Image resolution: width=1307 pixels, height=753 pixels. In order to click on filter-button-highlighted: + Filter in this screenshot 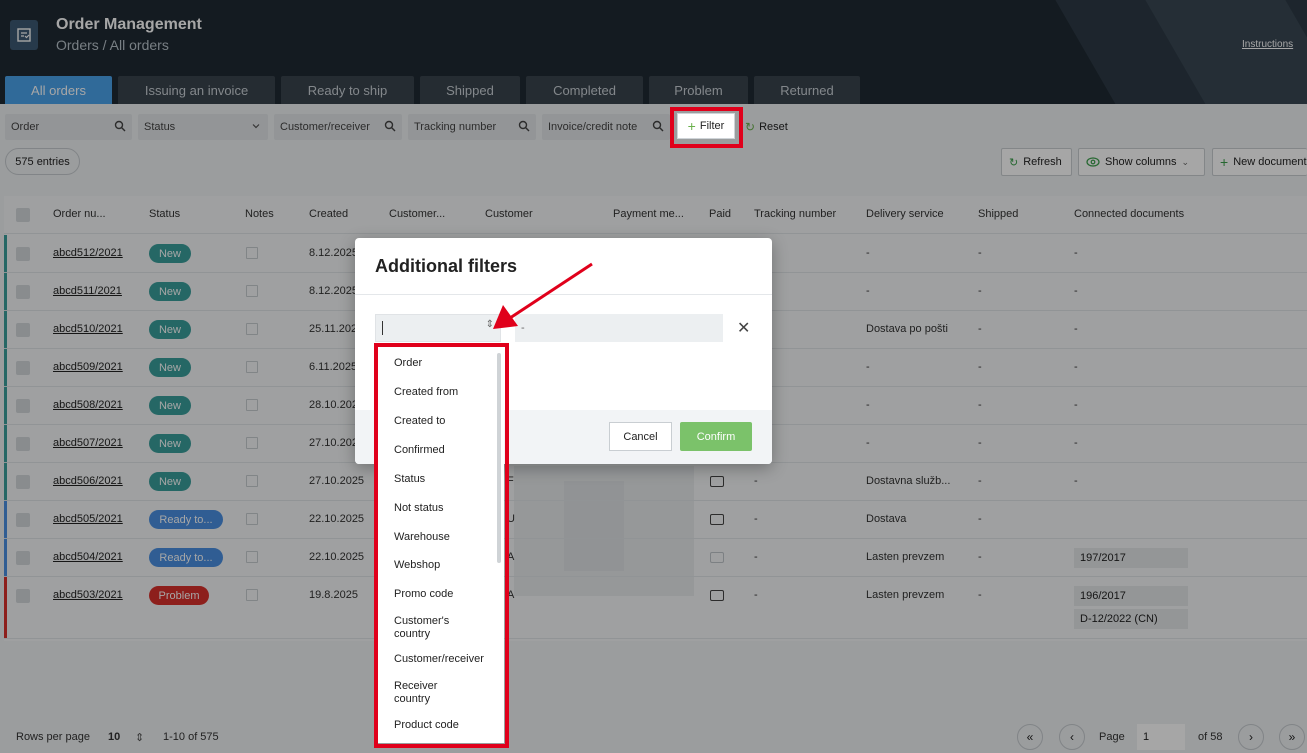, I will do `click(706, 126)`.